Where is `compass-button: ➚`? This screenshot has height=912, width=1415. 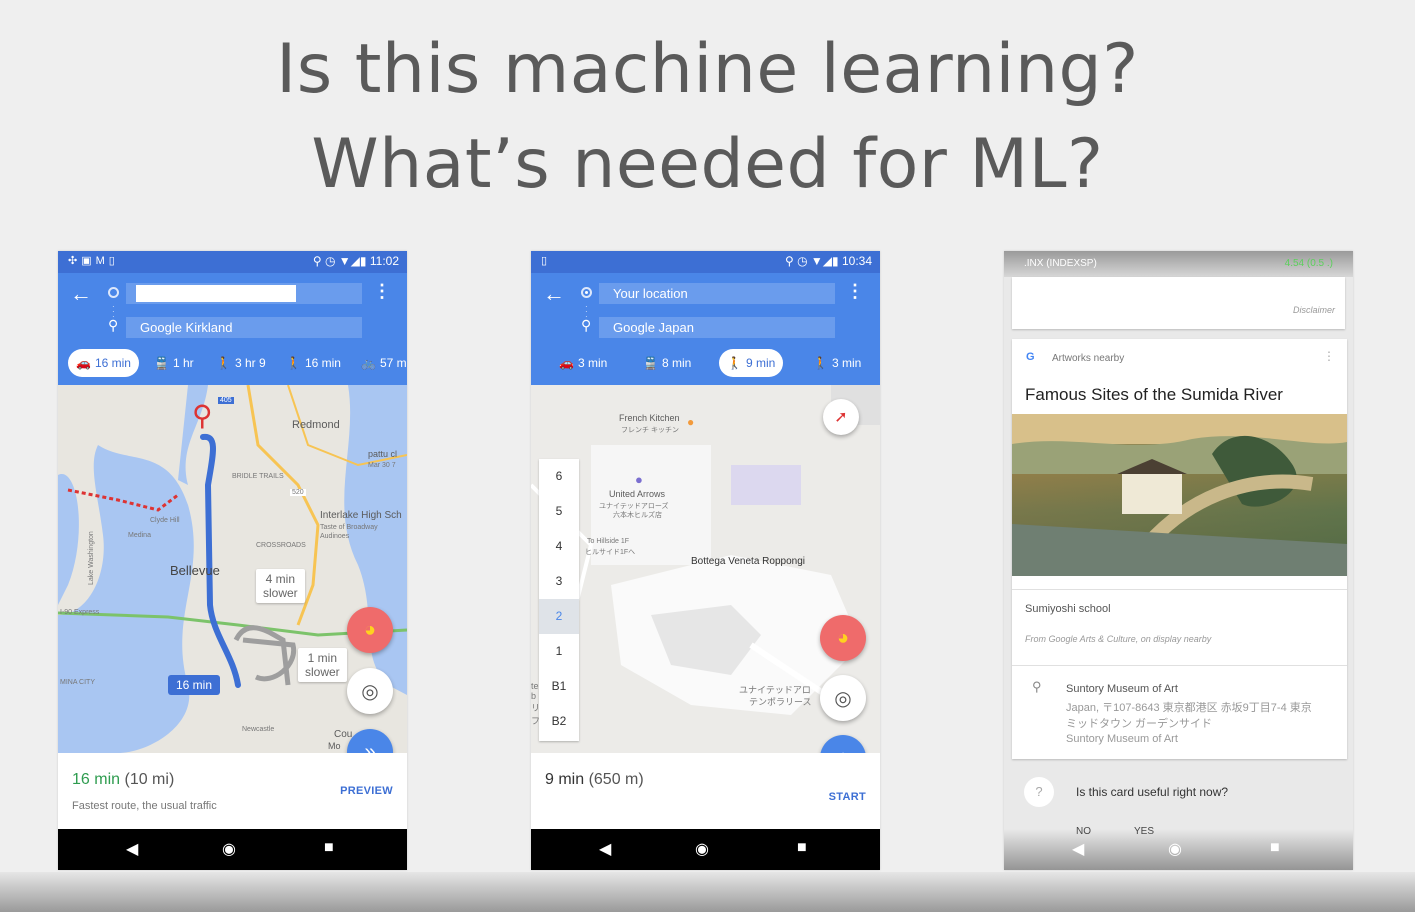 compass-button: ➚ is located at coordinates (841, 417).